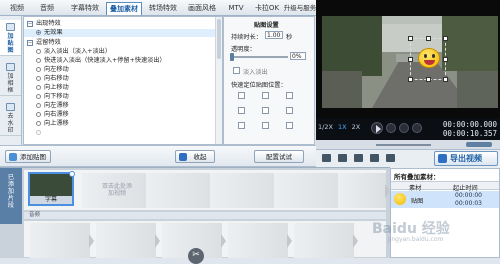 Image resolution: width=500 pixels, height=264 pixels. I want to click on tab-subtitle-effects: 字幕特效, so click(85, 8).